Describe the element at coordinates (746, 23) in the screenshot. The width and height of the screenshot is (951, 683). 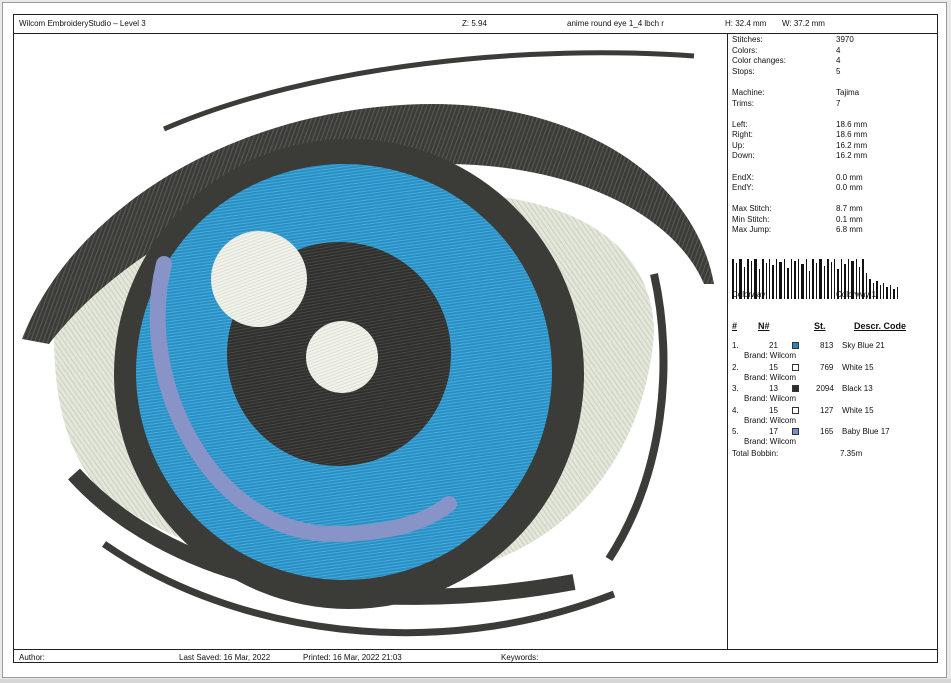
I see `design-height: H: 32.4 mm` at that location.